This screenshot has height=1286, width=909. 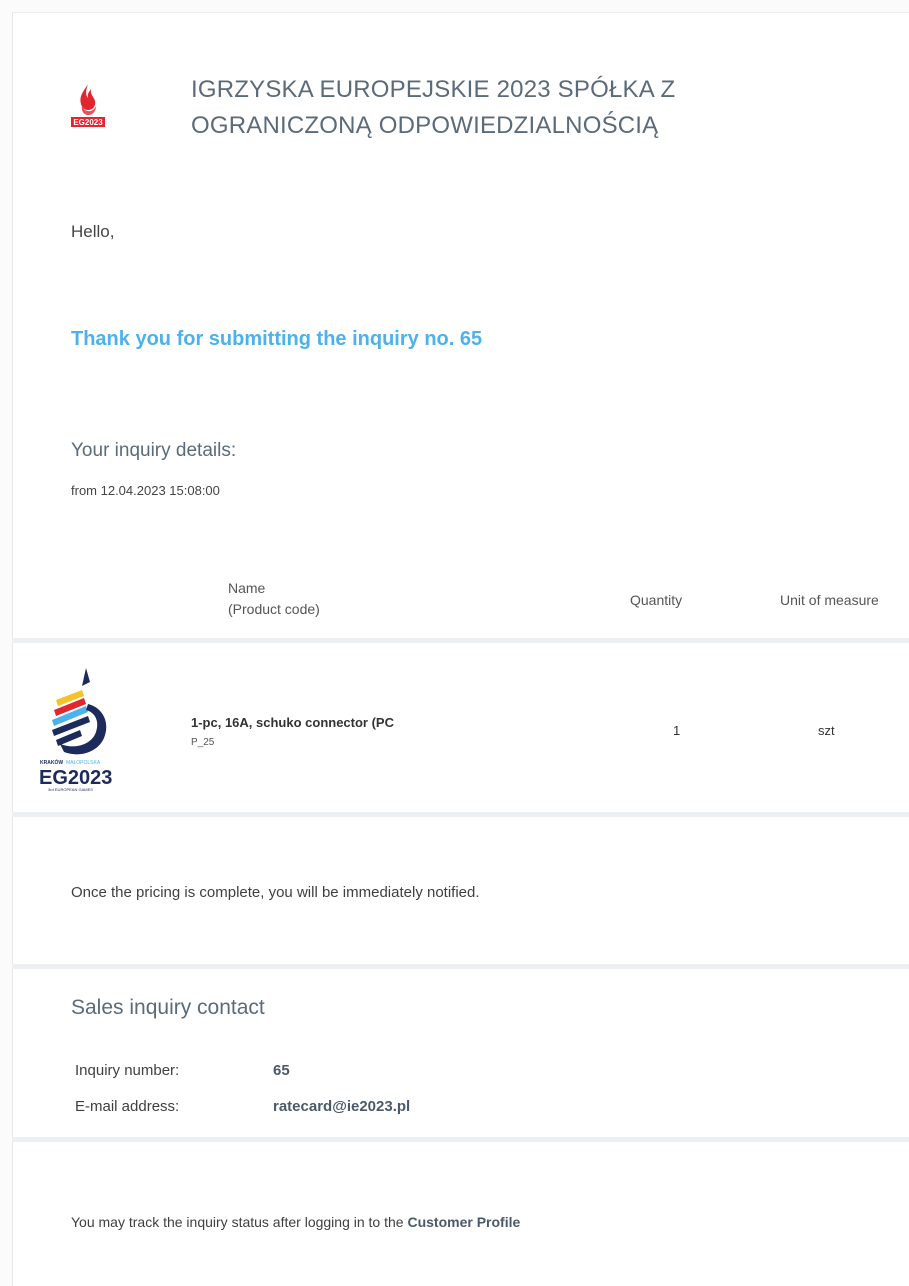 What do you see at coordinates (70, 789) in the screenshot?
I see `product-logo-sub: 3rd EUROPEAN GAMES` at bounding box center [70, 789].